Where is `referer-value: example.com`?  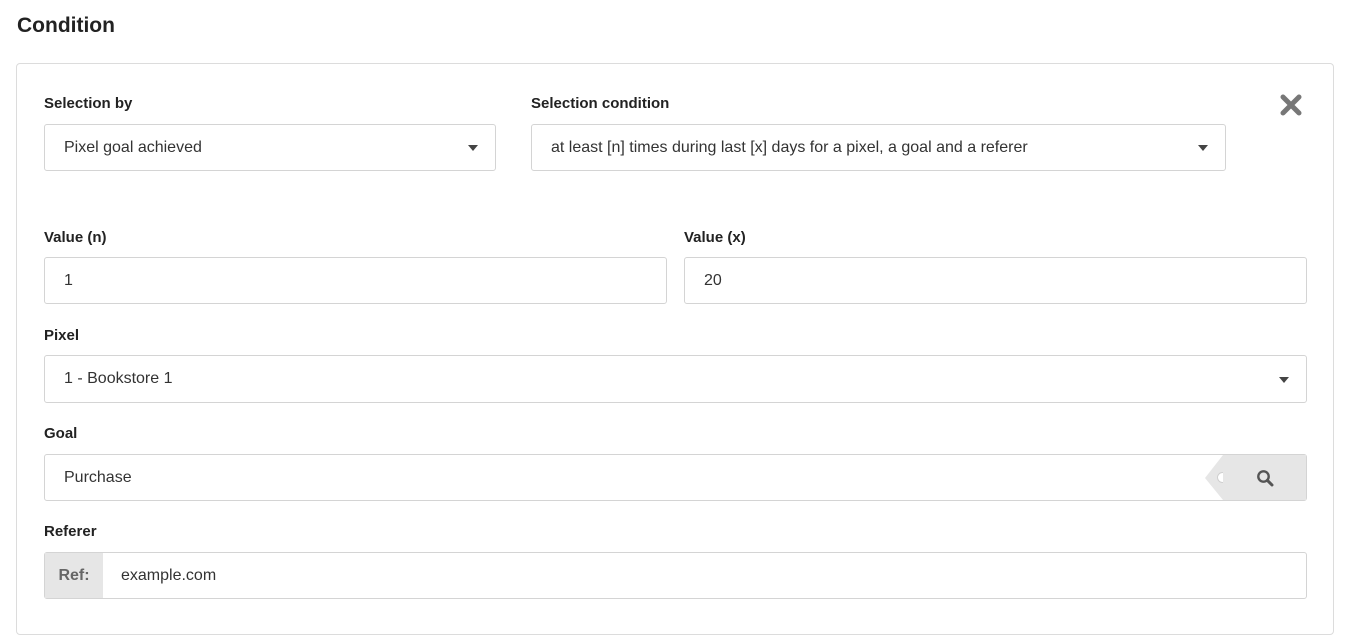
referer-value: example.com is located at coordinates (169, 575).